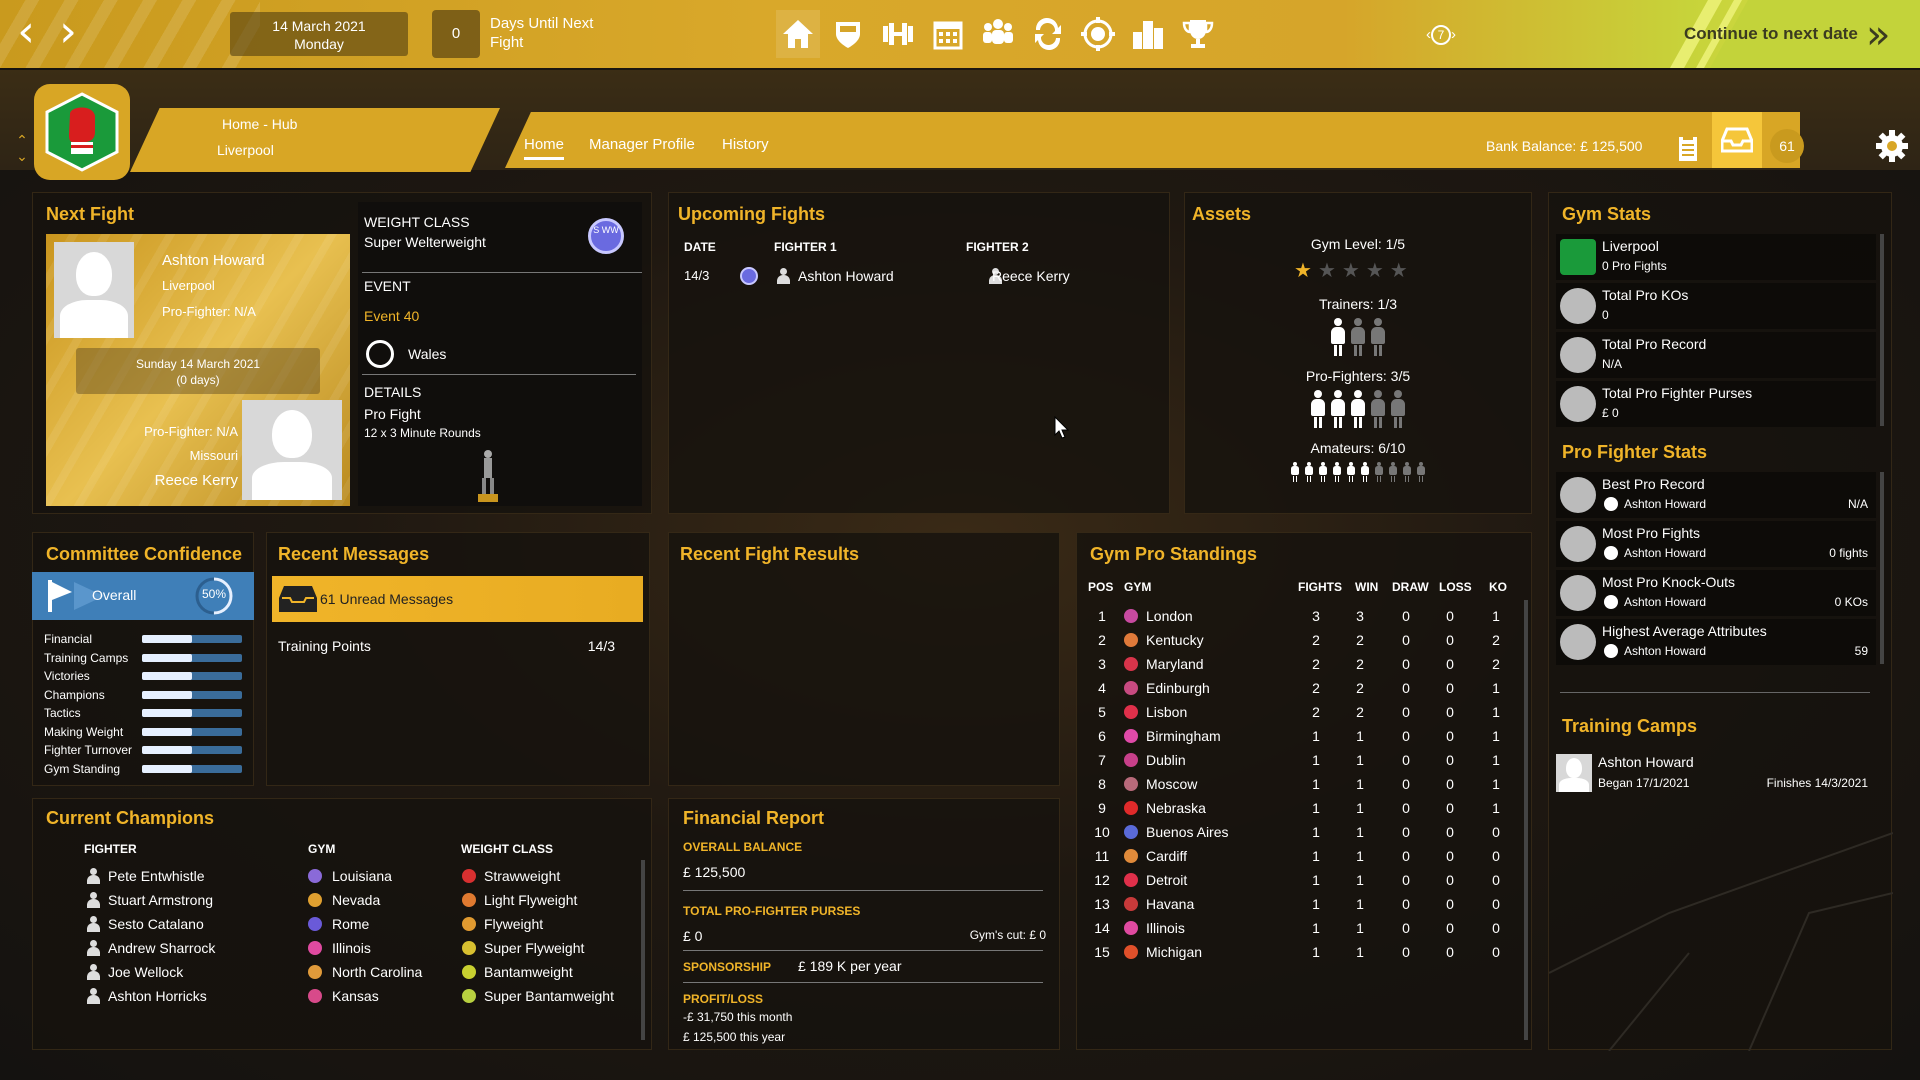 The image size is (1920, 1080). I want to click on table-row: 1 3 3 0 0 1 London, so click(1304, 616).